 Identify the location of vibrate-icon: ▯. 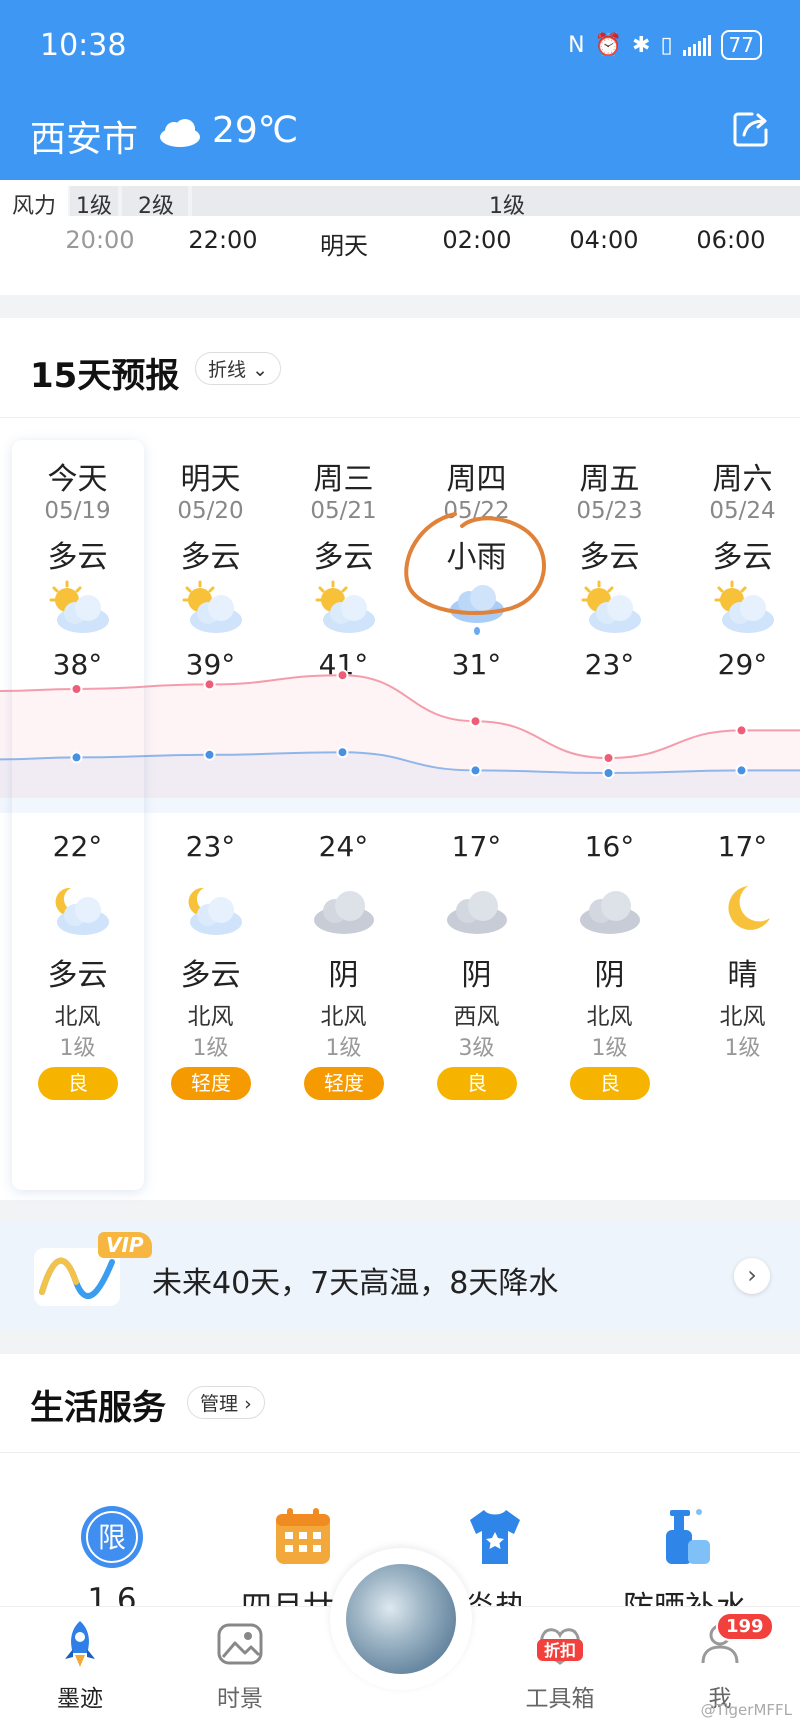
(666, 45).